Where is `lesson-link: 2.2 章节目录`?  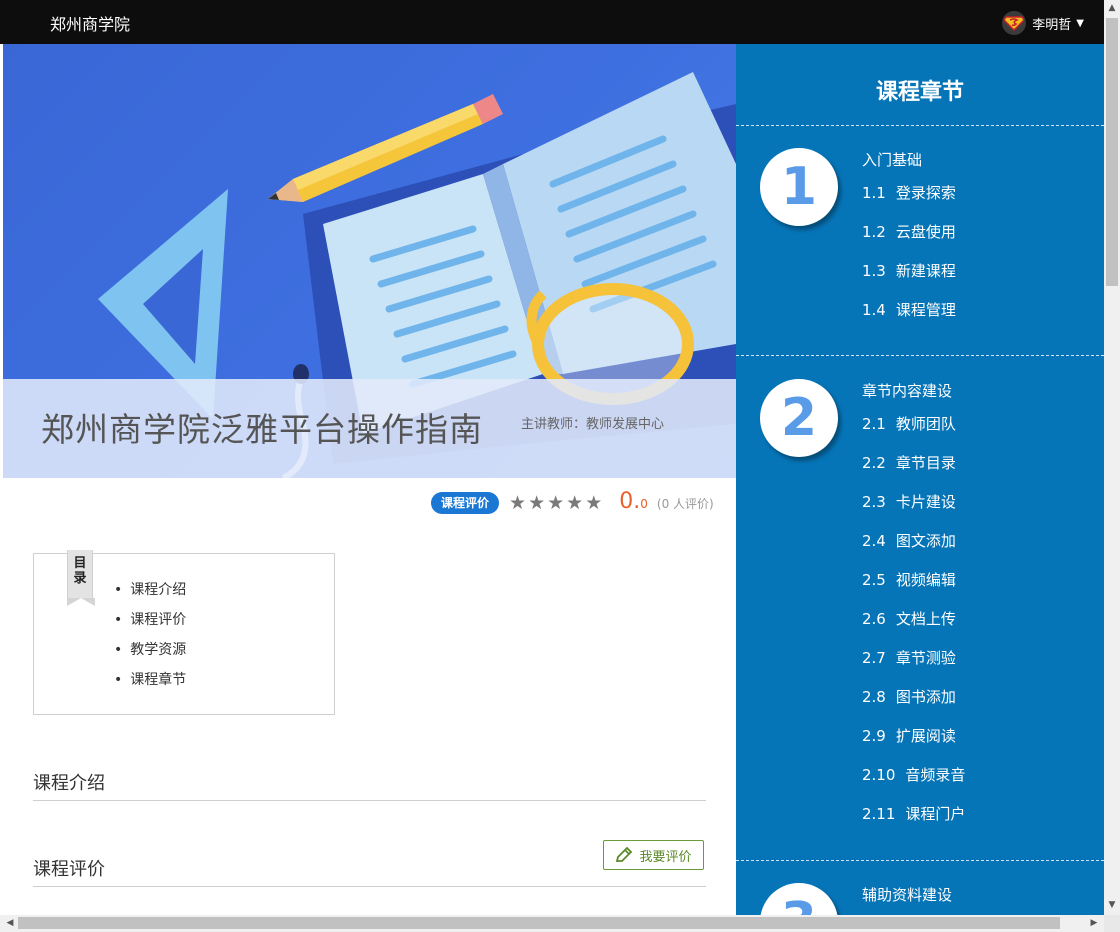
lesson-link: 2.2 章节目录 is located at coordinates (909, 462).